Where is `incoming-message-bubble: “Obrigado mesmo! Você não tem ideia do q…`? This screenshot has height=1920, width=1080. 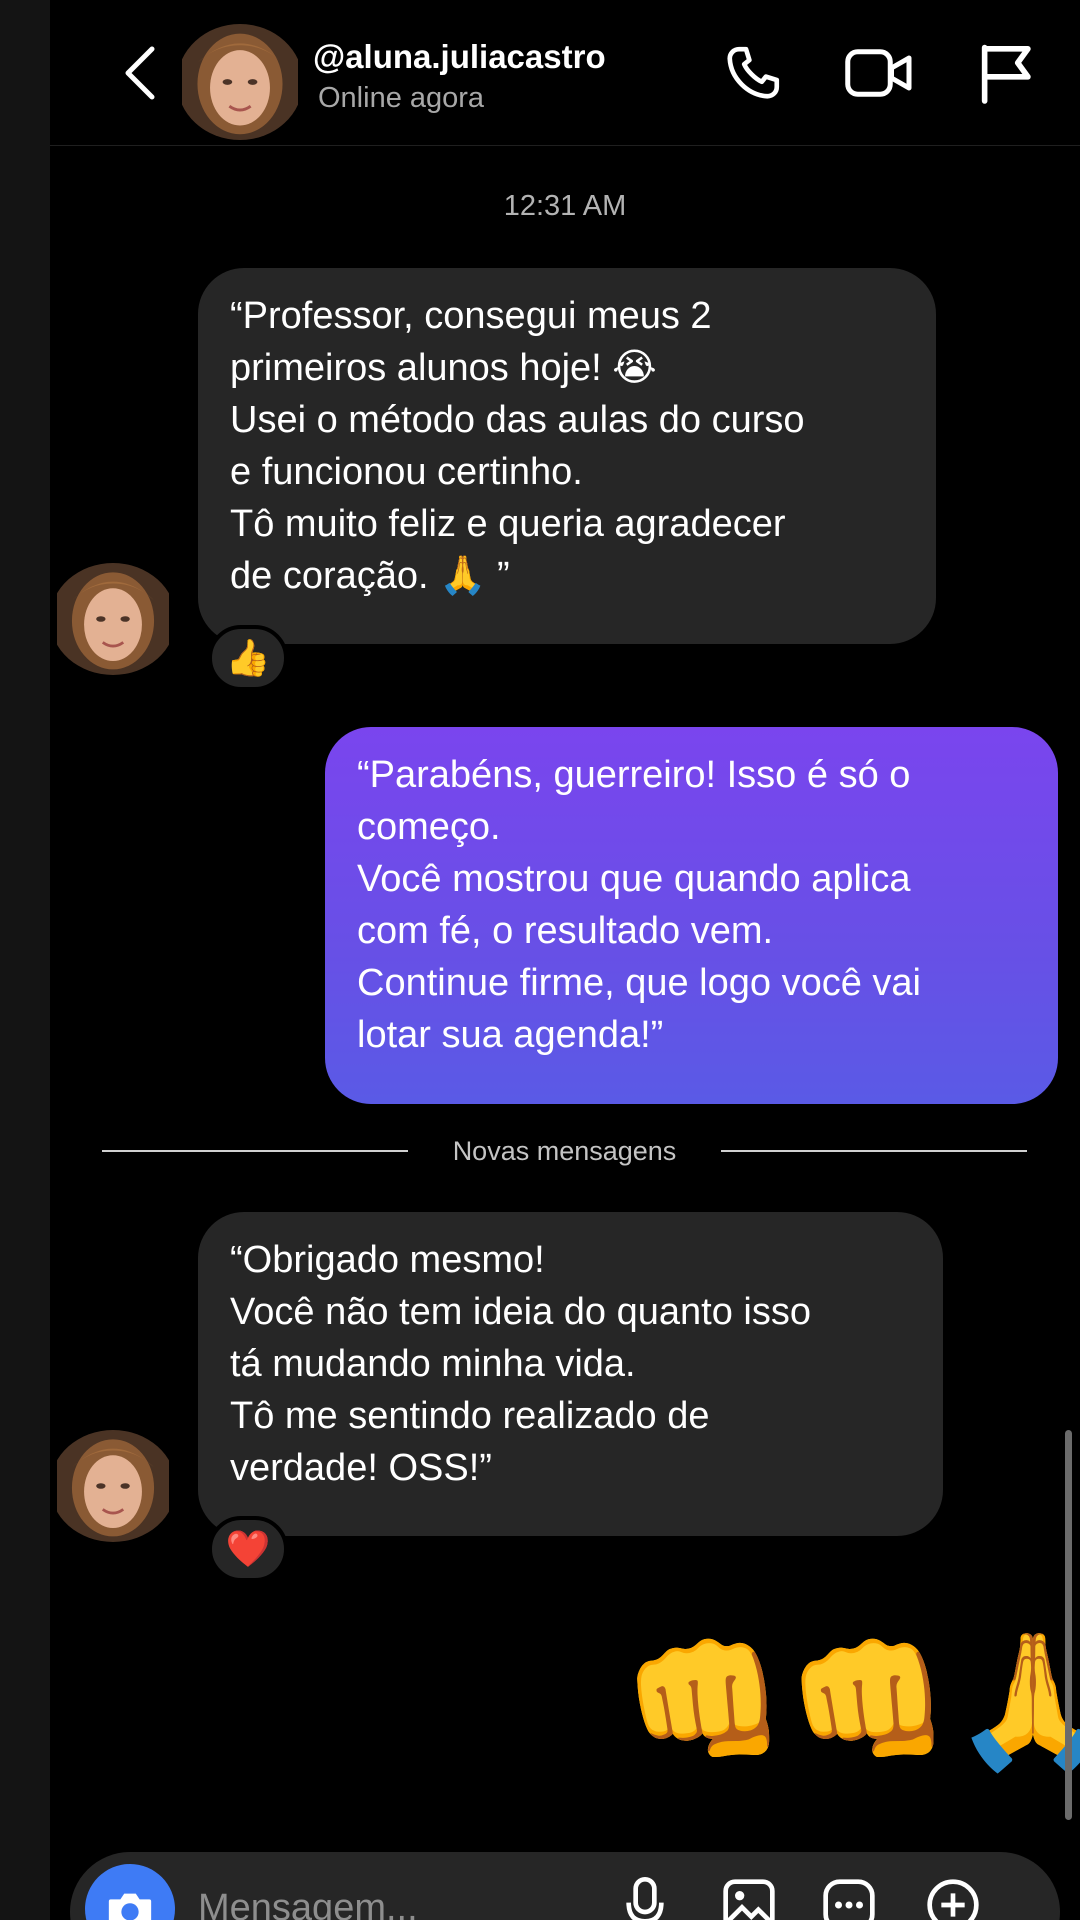
incoming-message-bubble: “Obrigado mesmo! Você não tem ideia do q… is located at coordinates (570, 1374).